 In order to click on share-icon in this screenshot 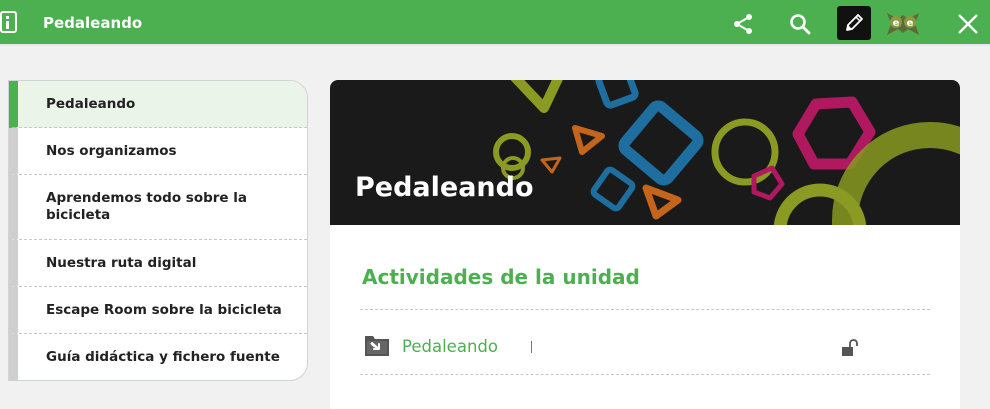, I will do `click(743, 24)`.